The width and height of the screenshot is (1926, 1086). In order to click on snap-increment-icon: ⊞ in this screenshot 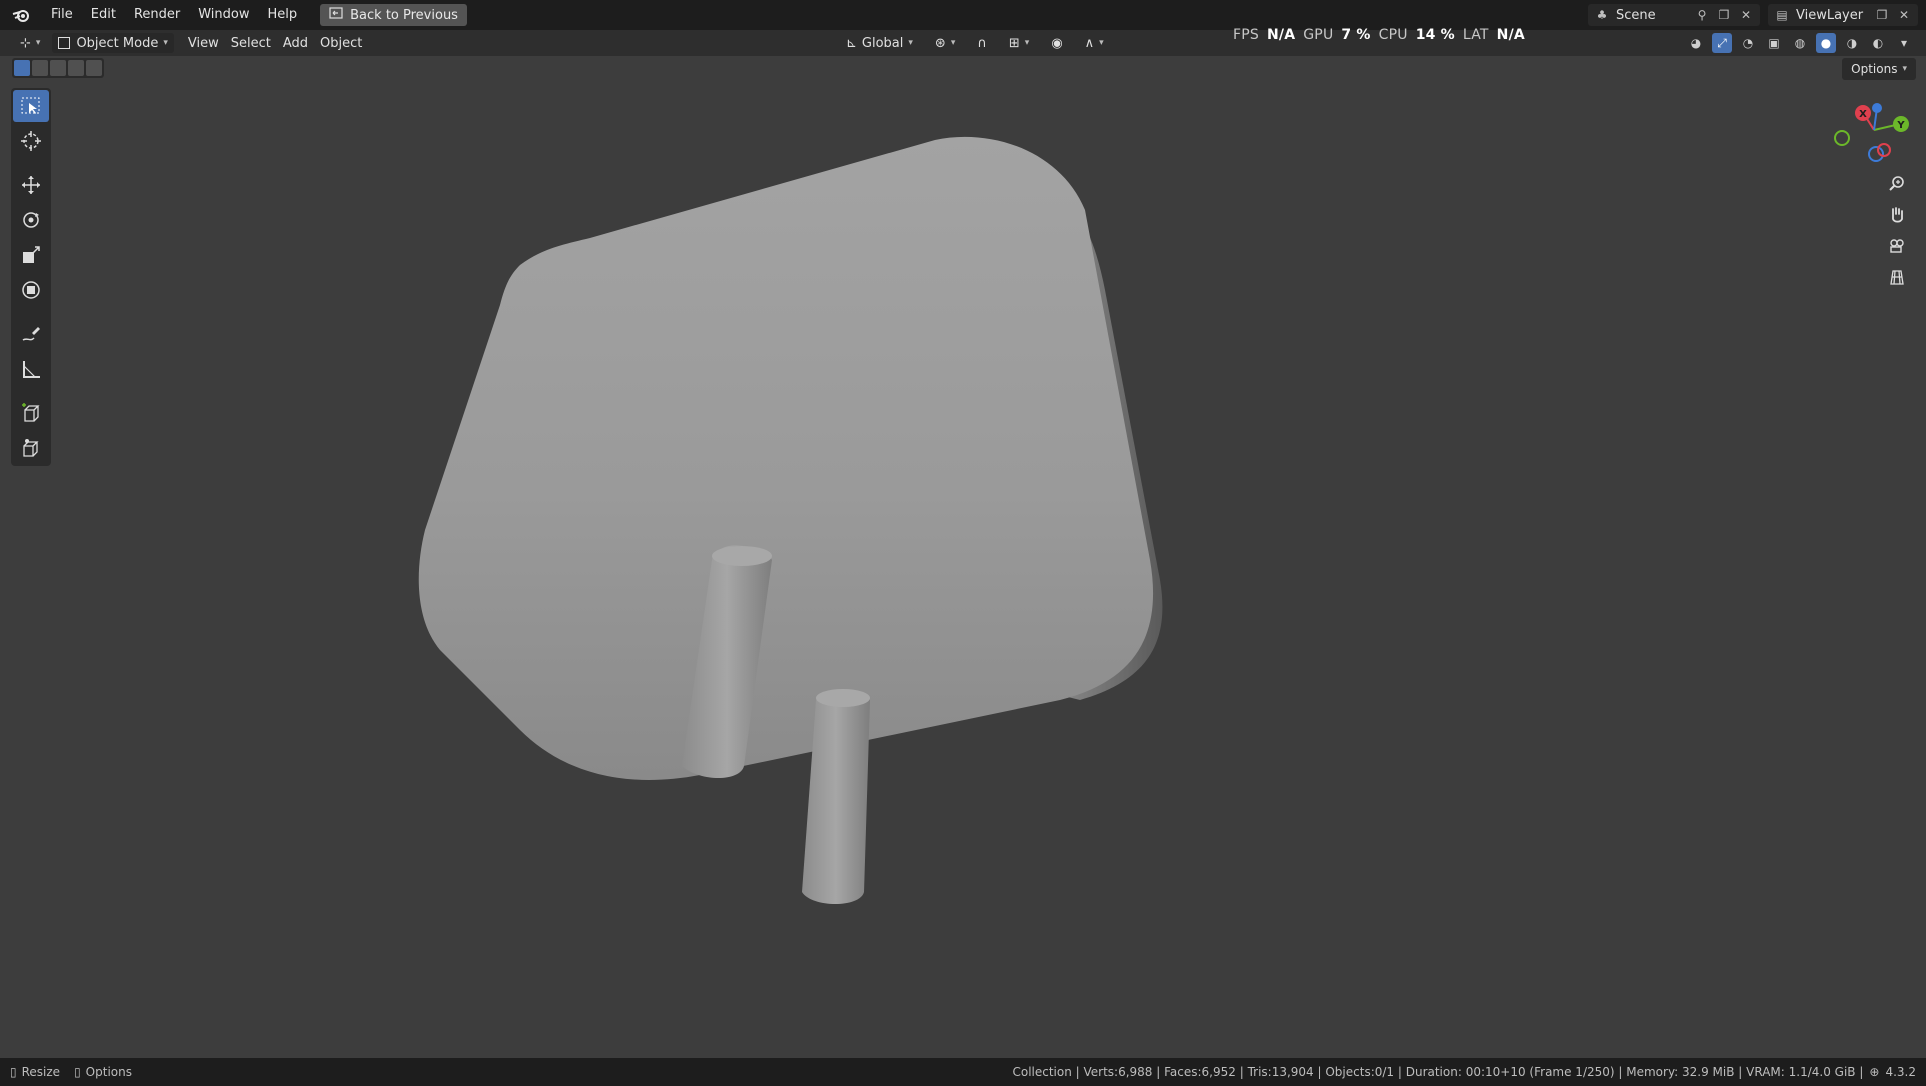, I will do `click(1014, 43)`.